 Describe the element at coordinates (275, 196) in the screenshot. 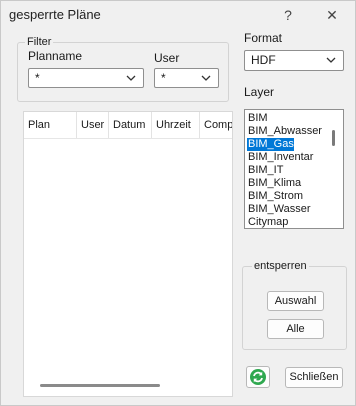

I see `layer-item: BIM_Strom` at that location.